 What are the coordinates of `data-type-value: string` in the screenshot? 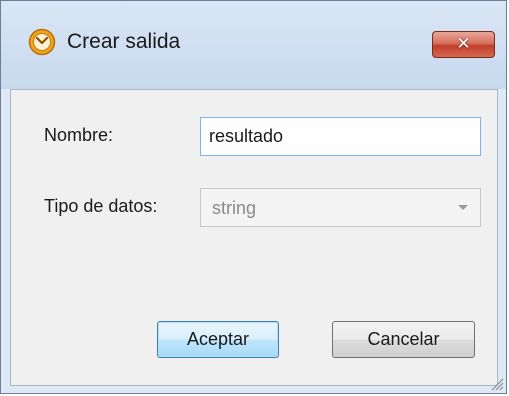 It's located at (234, 208).